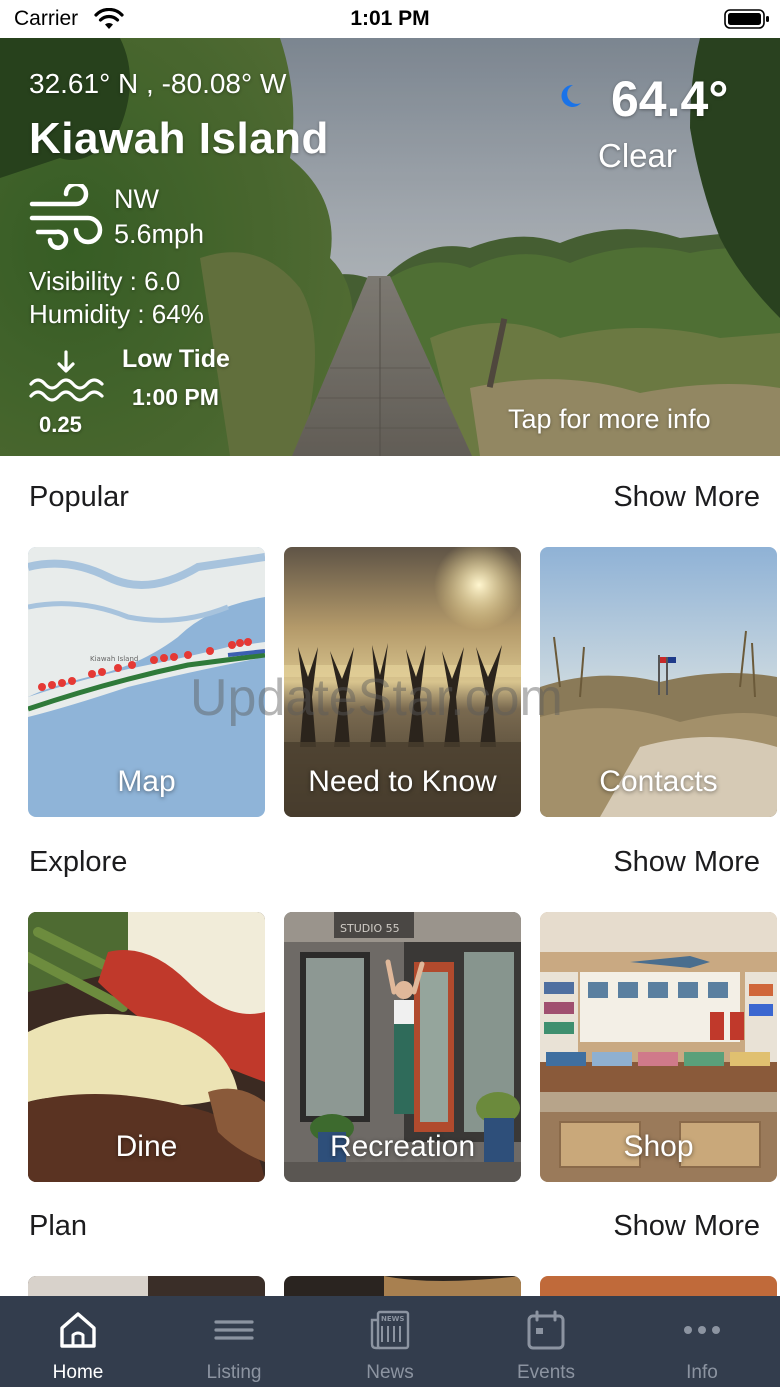 The width and height of the screenshot is (780, 1387). Describe the element at coordinates (179, 138) in the screenshot. I see `location-title: Kiawah Island` at that location.